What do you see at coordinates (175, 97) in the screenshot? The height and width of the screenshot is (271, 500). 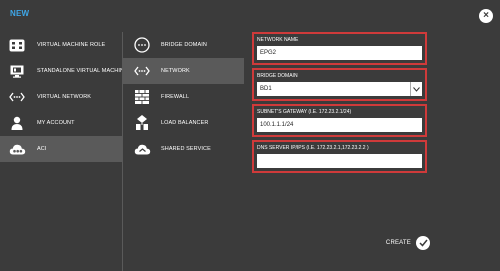 I see `subtype-label: FIREWALL` at bounding box center [175, 97].